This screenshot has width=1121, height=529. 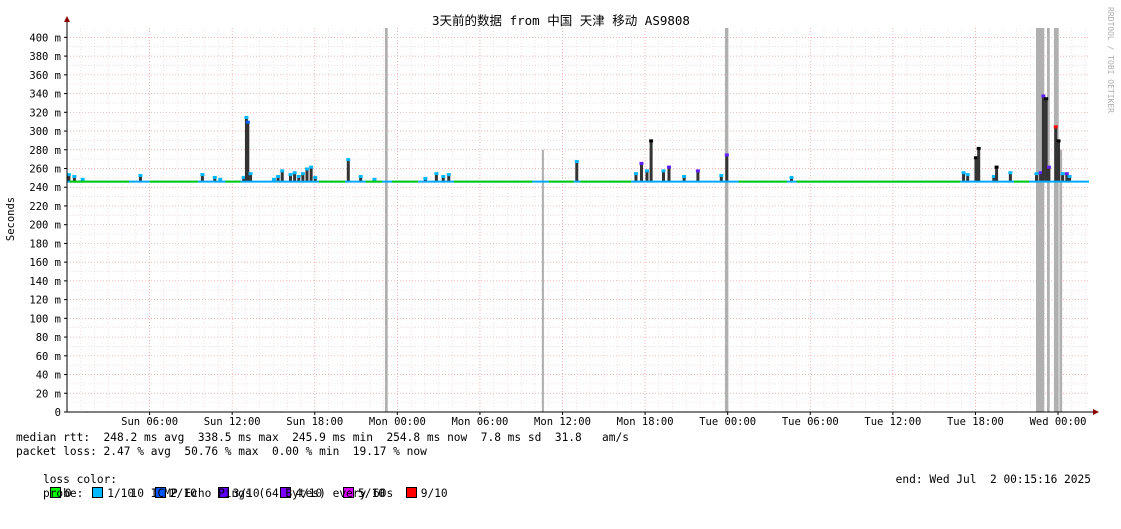 What do you see at coordinates (45, 319) in the screenshot?
I see `y-tick-label: 100 m` at bounding box center [45, 319].